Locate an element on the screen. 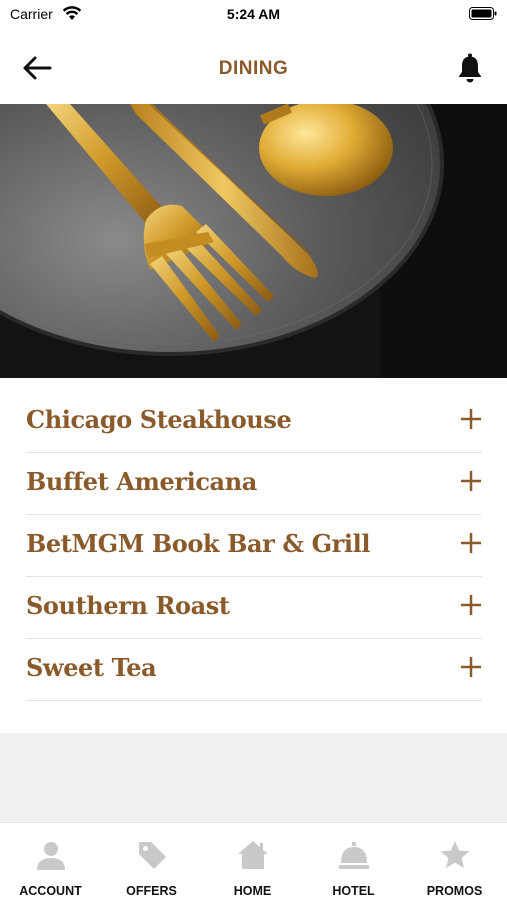 Image resolution: width=507 pixels, height=900 pixels. notifications-button is located at coordinates (470, 68).